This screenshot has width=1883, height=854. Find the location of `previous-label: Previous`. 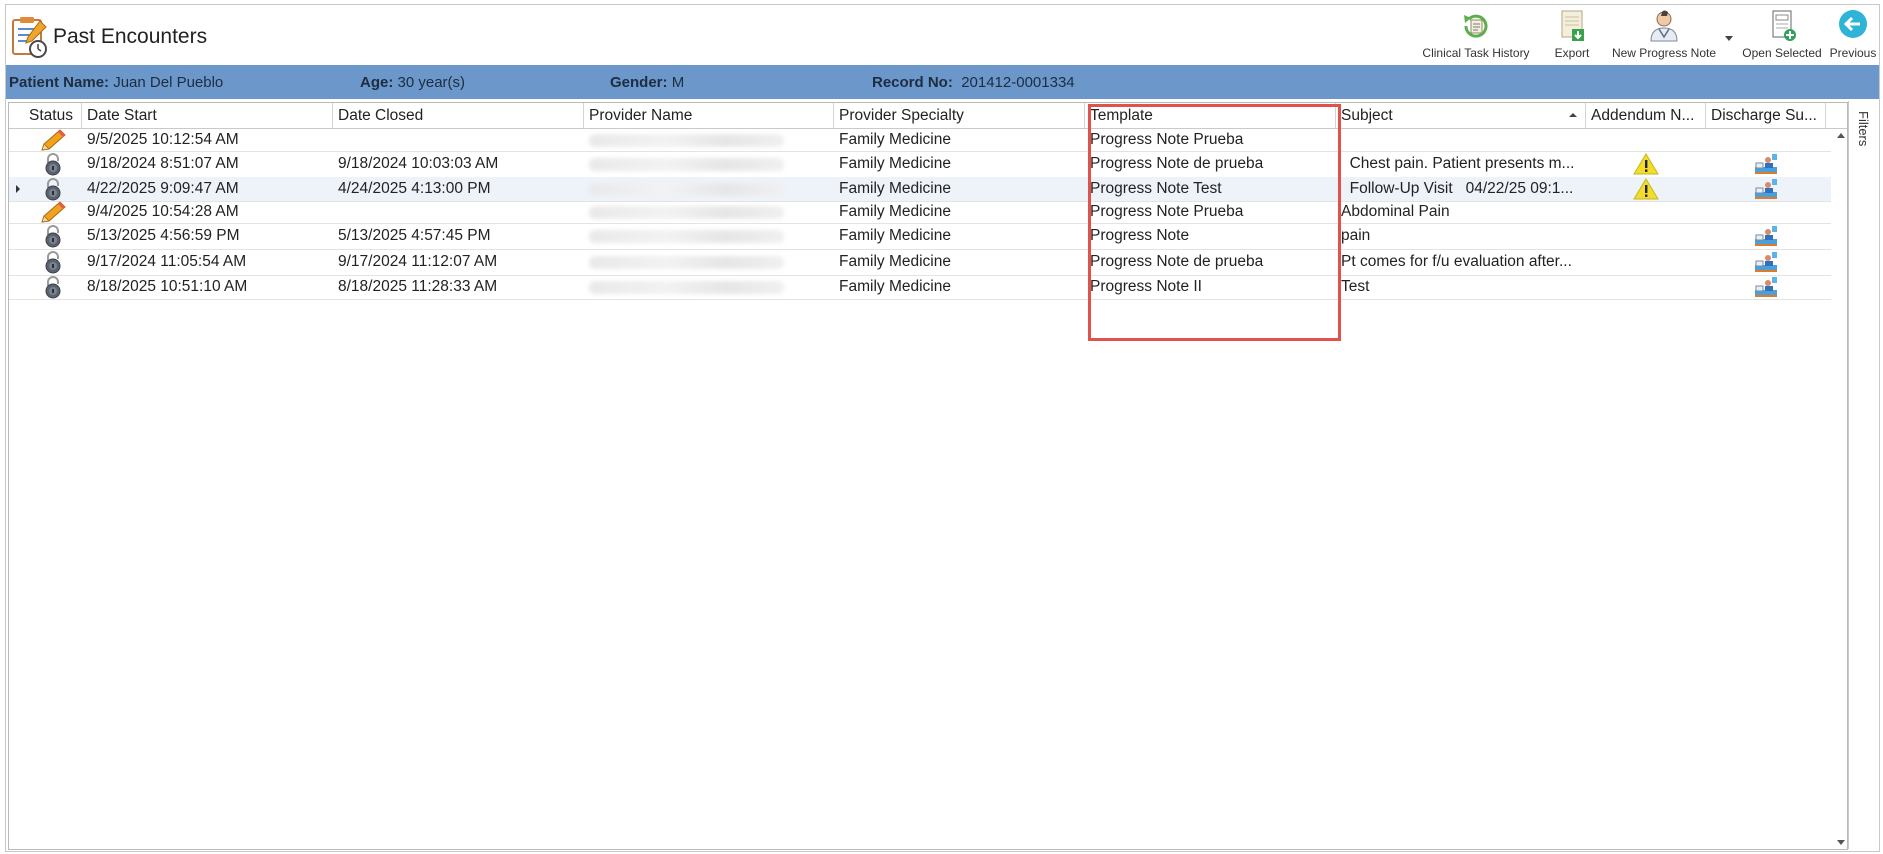

previous-label: Previous is located at coordinates (1853, 53).